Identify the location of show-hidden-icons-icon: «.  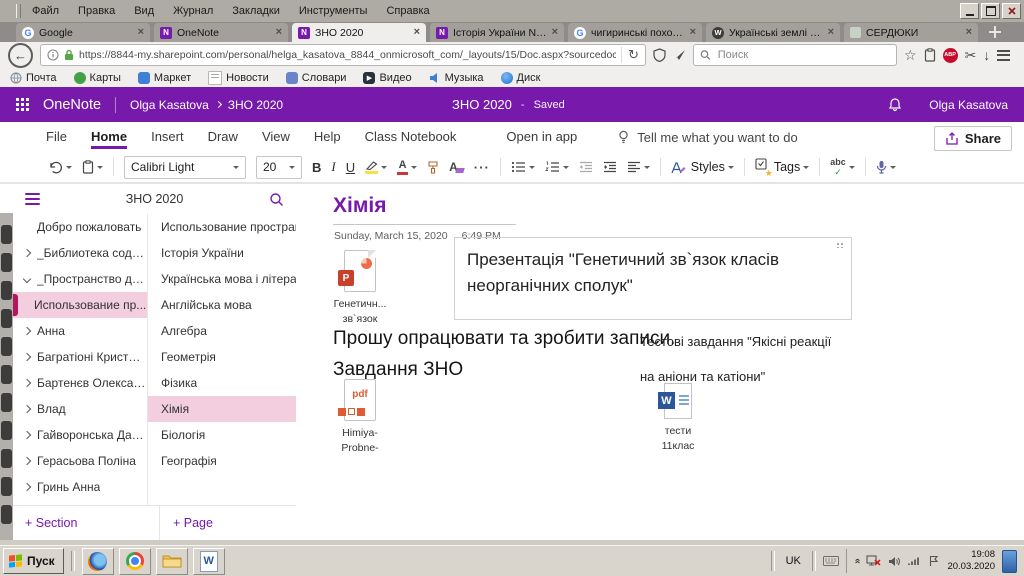
(857, 561).